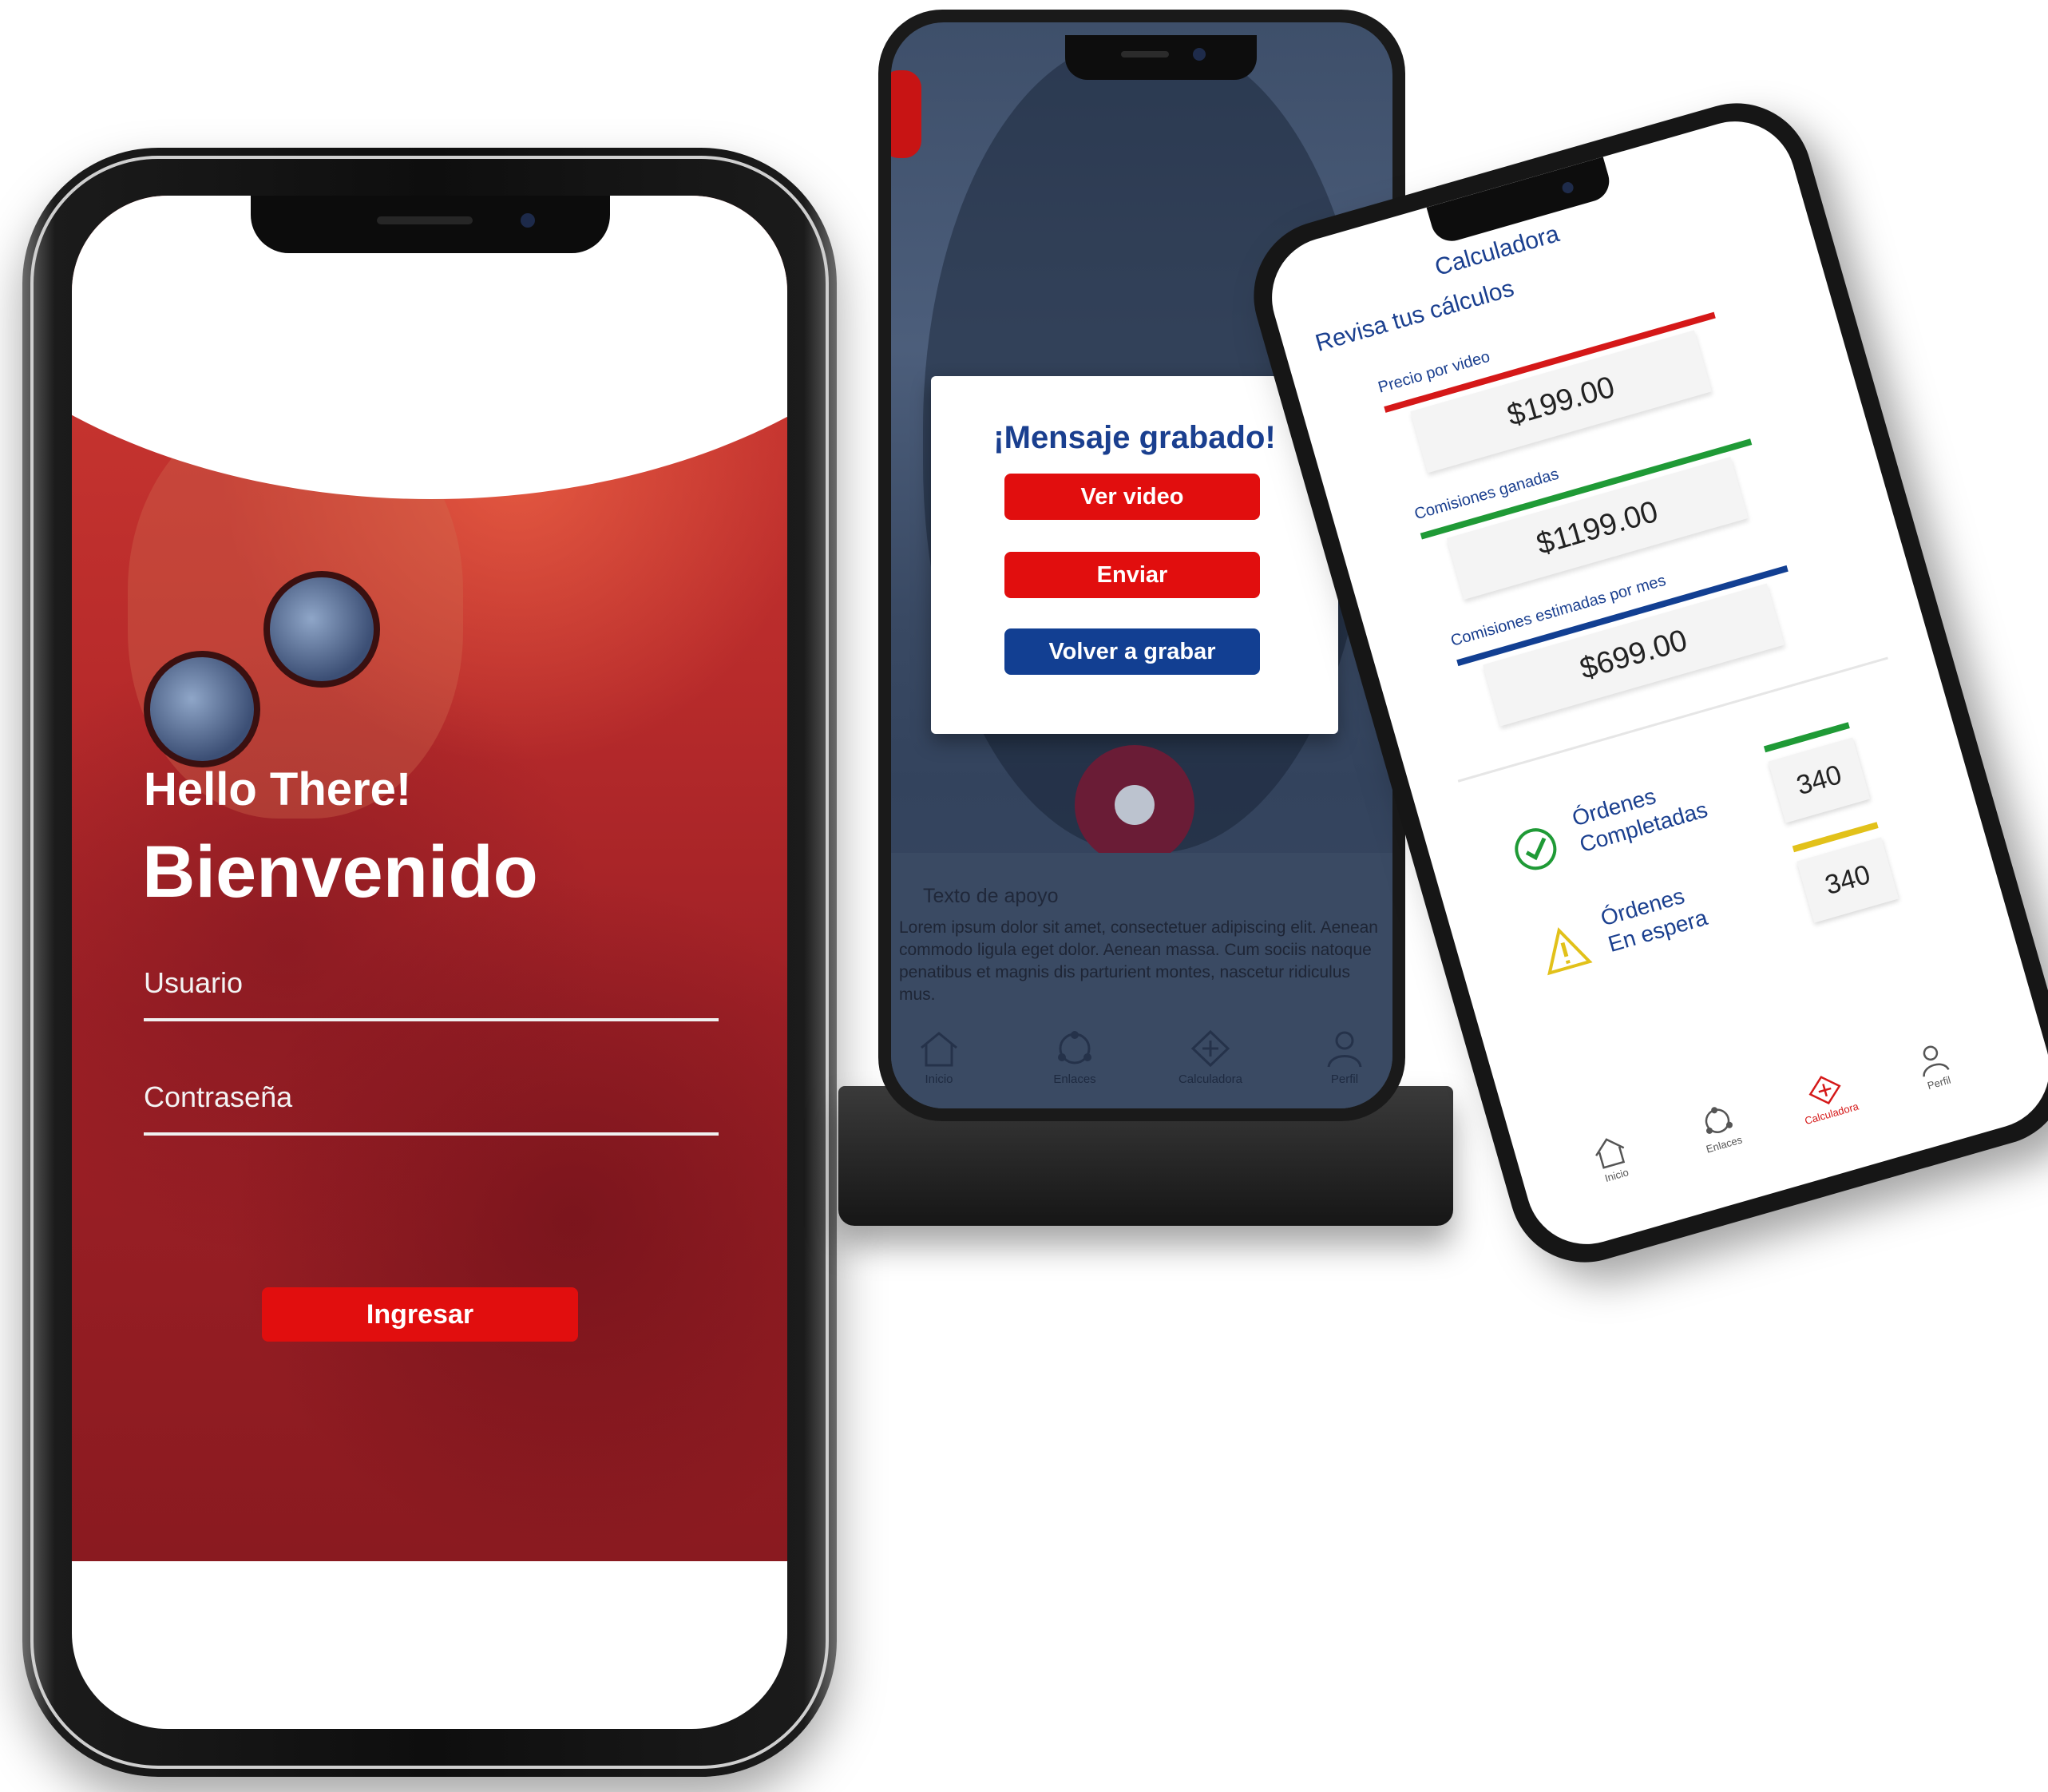 This screenshot has height=1792, width=2048. Describe the element at coordinates (431, 1134) in the screenshot. I see `password-underline` at that location.